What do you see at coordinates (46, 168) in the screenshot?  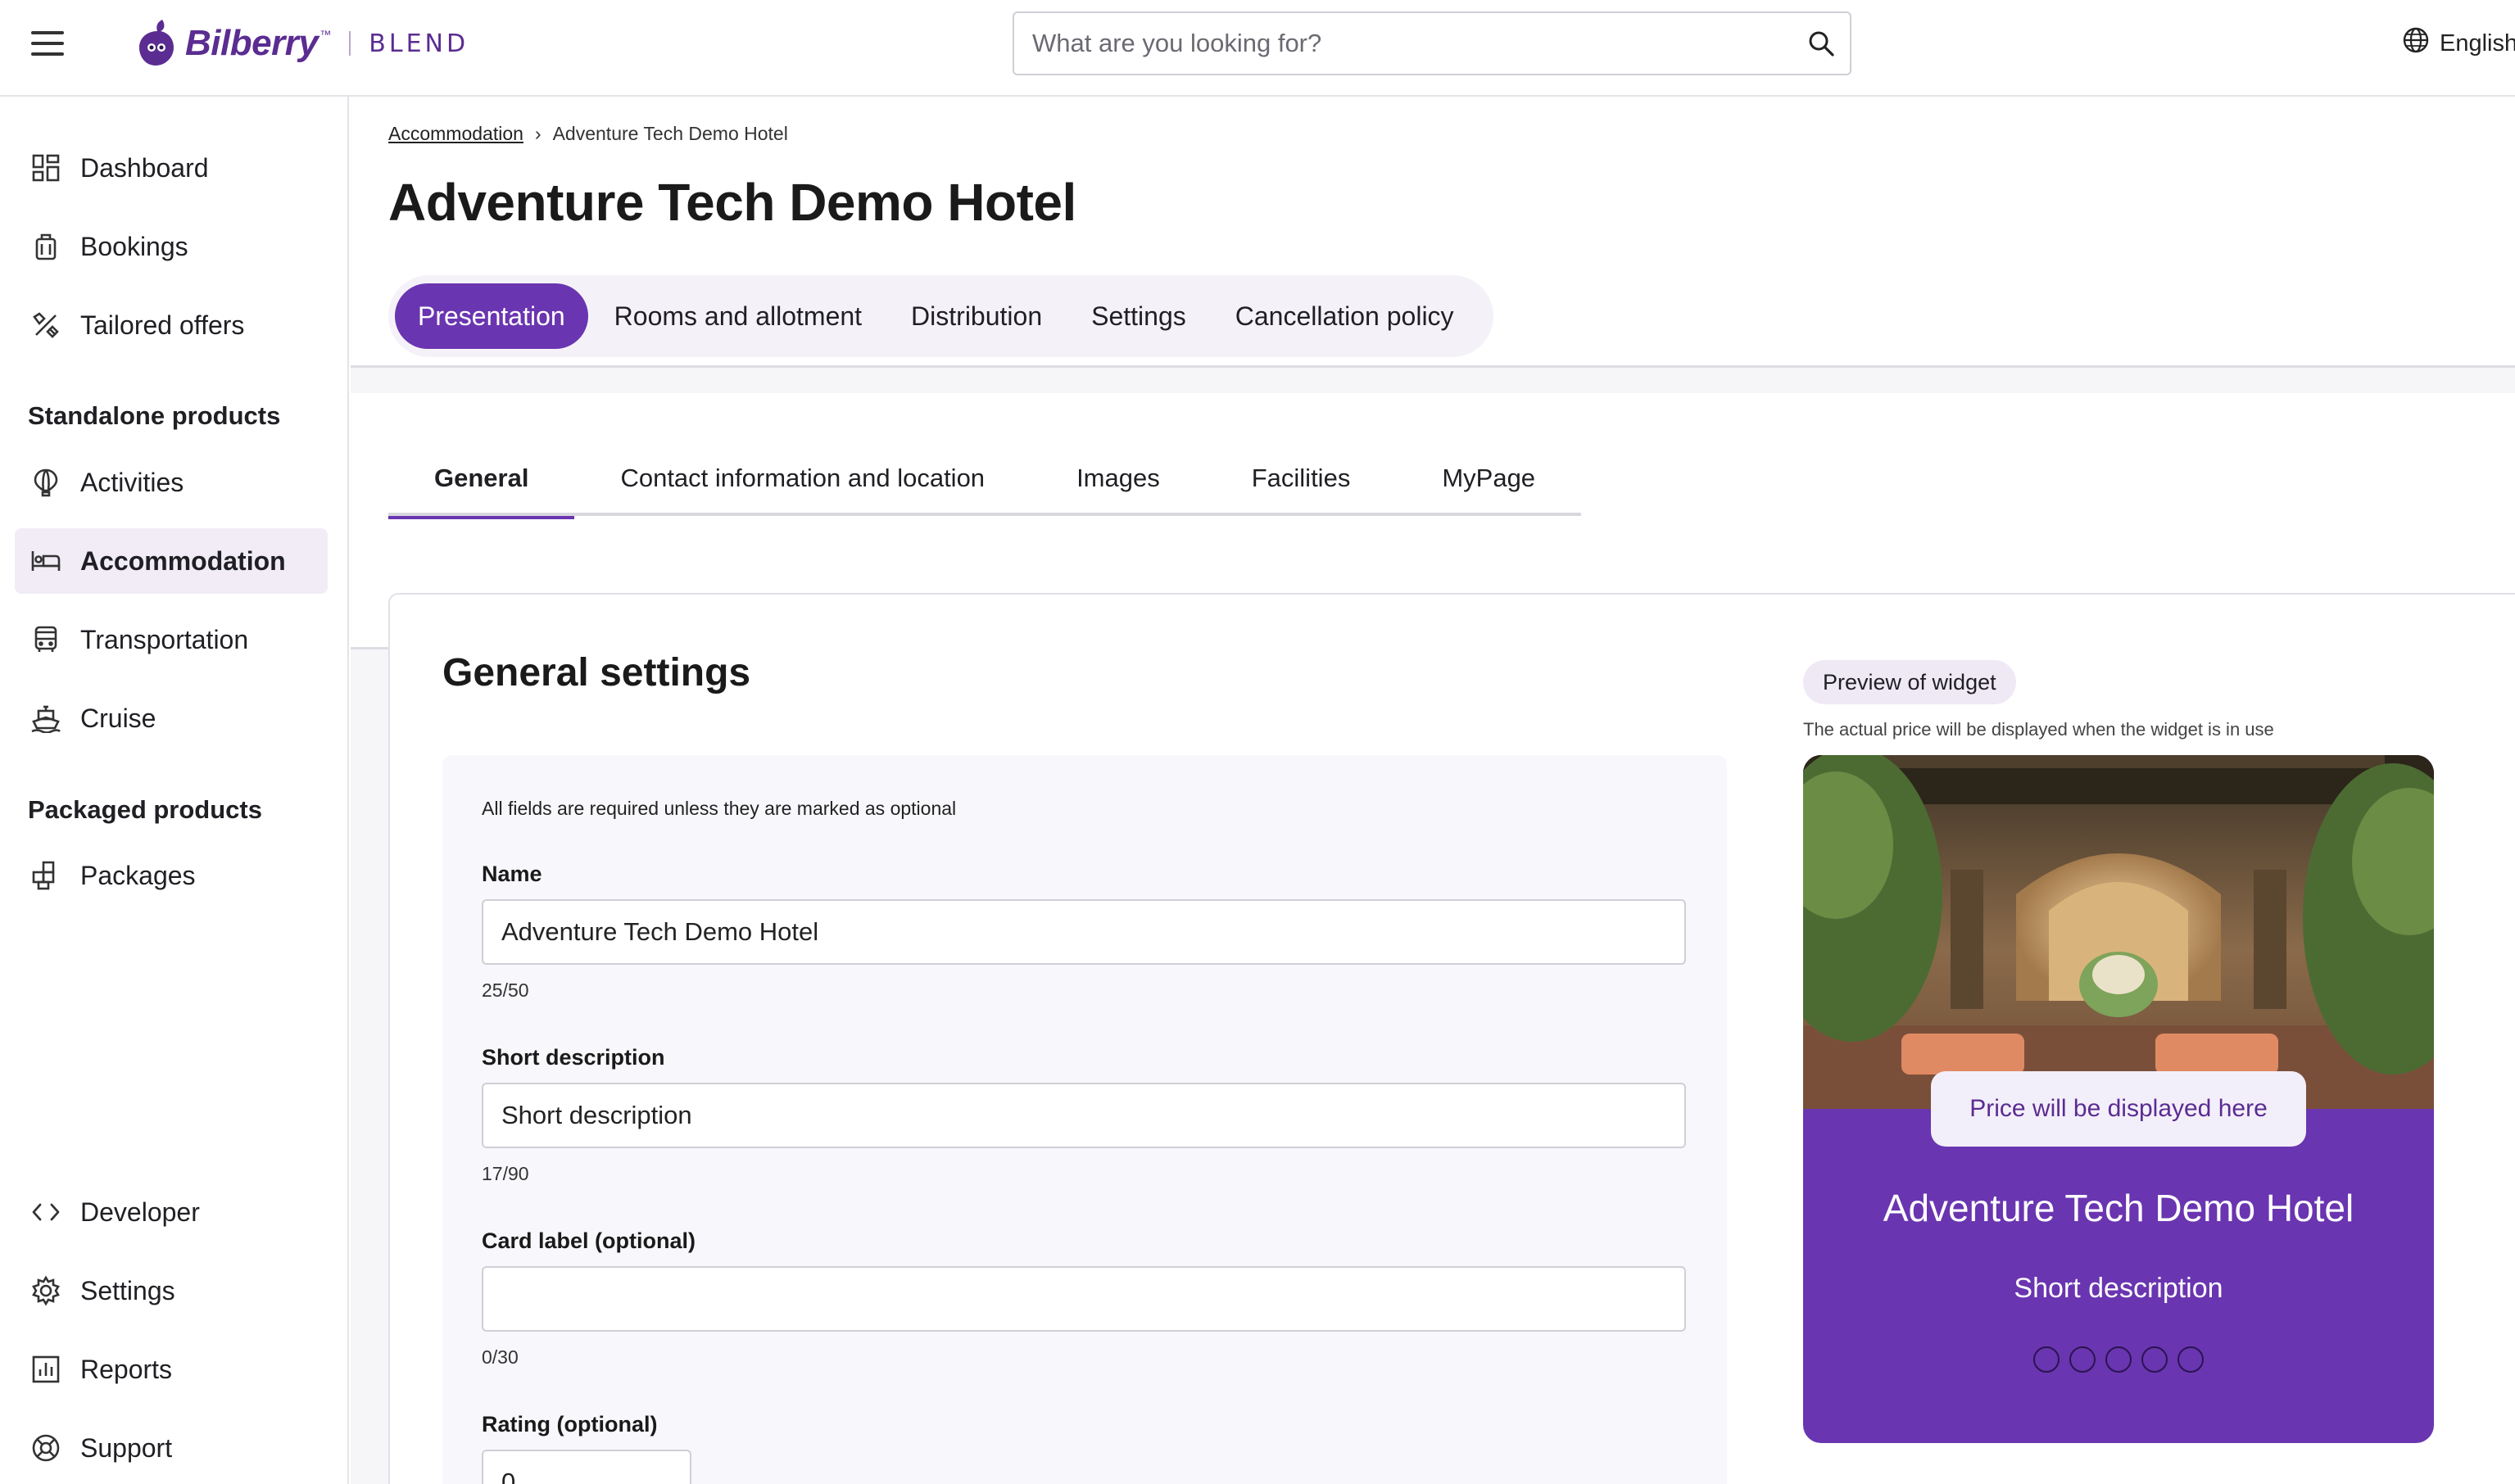 I see `dashboard-icon` at bounding box center [46, 168].